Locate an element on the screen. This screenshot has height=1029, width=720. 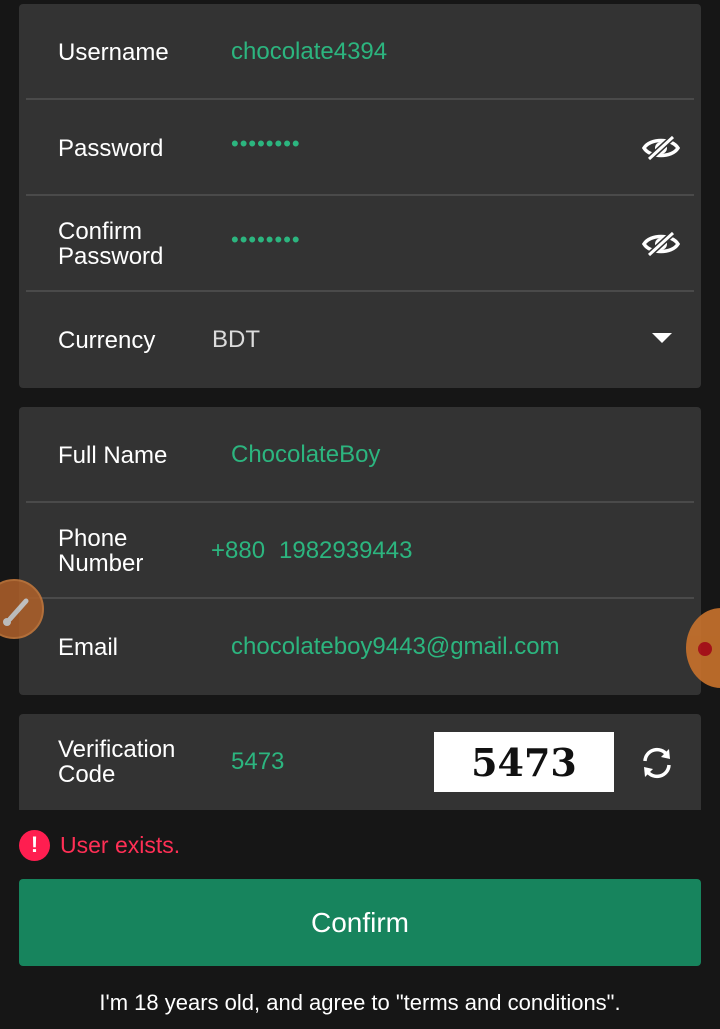
captcha-image: 5473 is located at coordinates (524, 762).